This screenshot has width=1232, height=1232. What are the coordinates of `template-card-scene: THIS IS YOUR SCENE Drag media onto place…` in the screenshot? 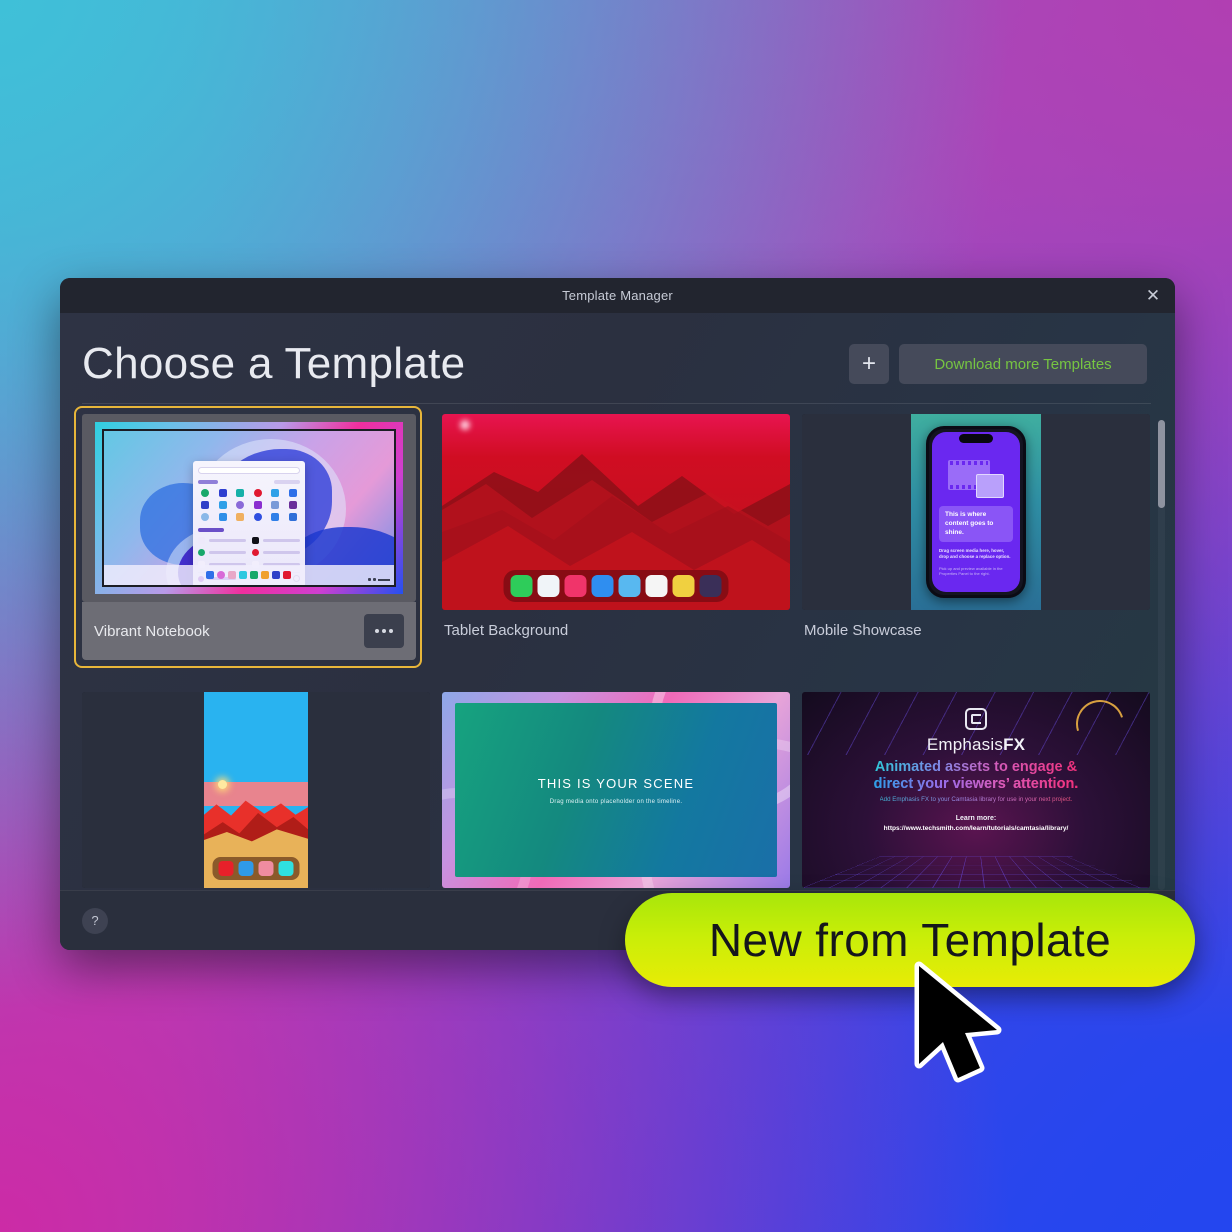 It's located at (616, 791).